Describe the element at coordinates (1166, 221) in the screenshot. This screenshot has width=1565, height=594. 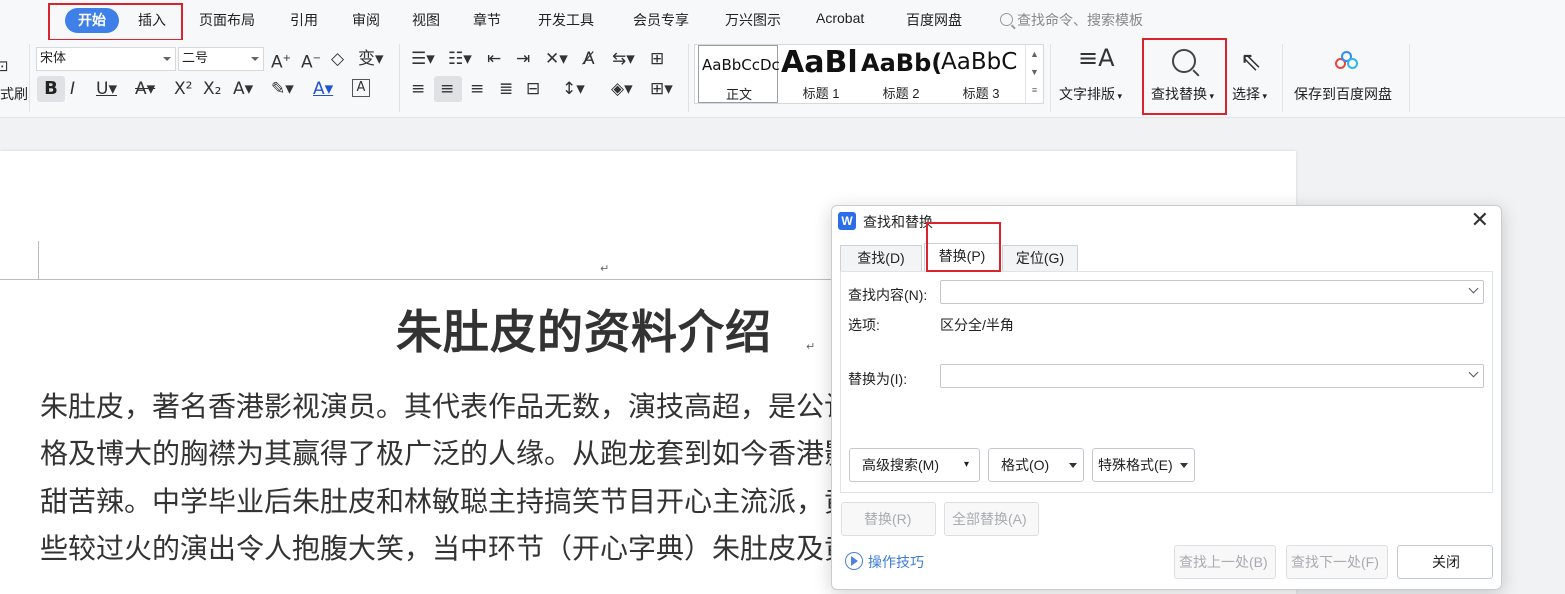
I see `dialog-title-bar: W 查找和替换 ✕` at that location.